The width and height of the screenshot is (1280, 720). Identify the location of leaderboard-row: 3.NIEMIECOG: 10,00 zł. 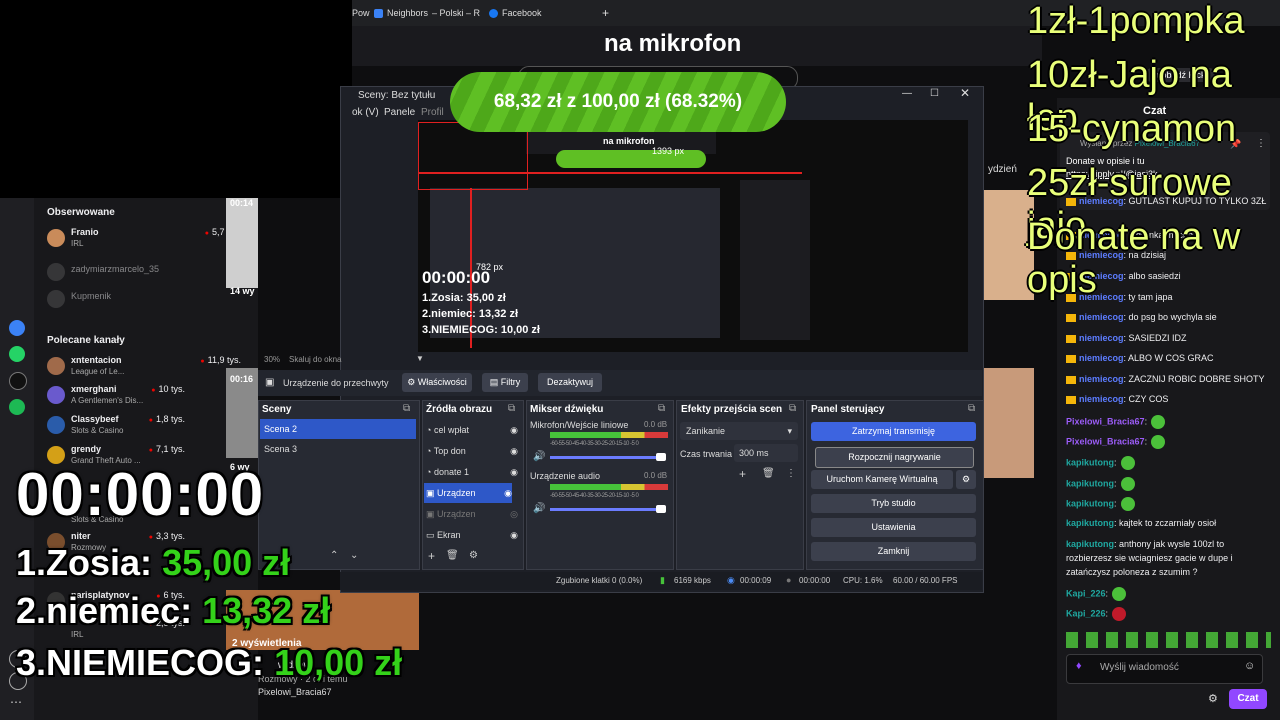
(209, 662).